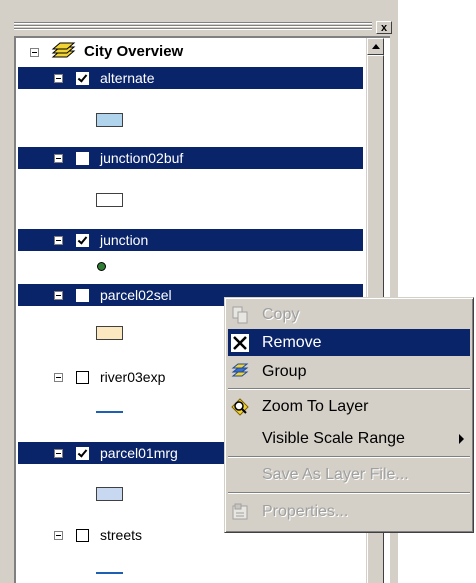 The image size is (476, 583). I want to click on menu-item-zoom-to-layer: Zoom To Layer, so click(349, 406).